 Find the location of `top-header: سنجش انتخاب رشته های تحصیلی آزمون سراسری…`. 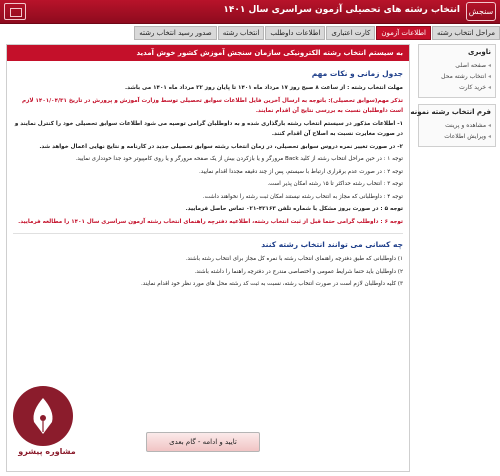

top-header: سنجش انتخاب رشته های تحصیلی آزمون سراسری… is located at coordinates (250, 12).